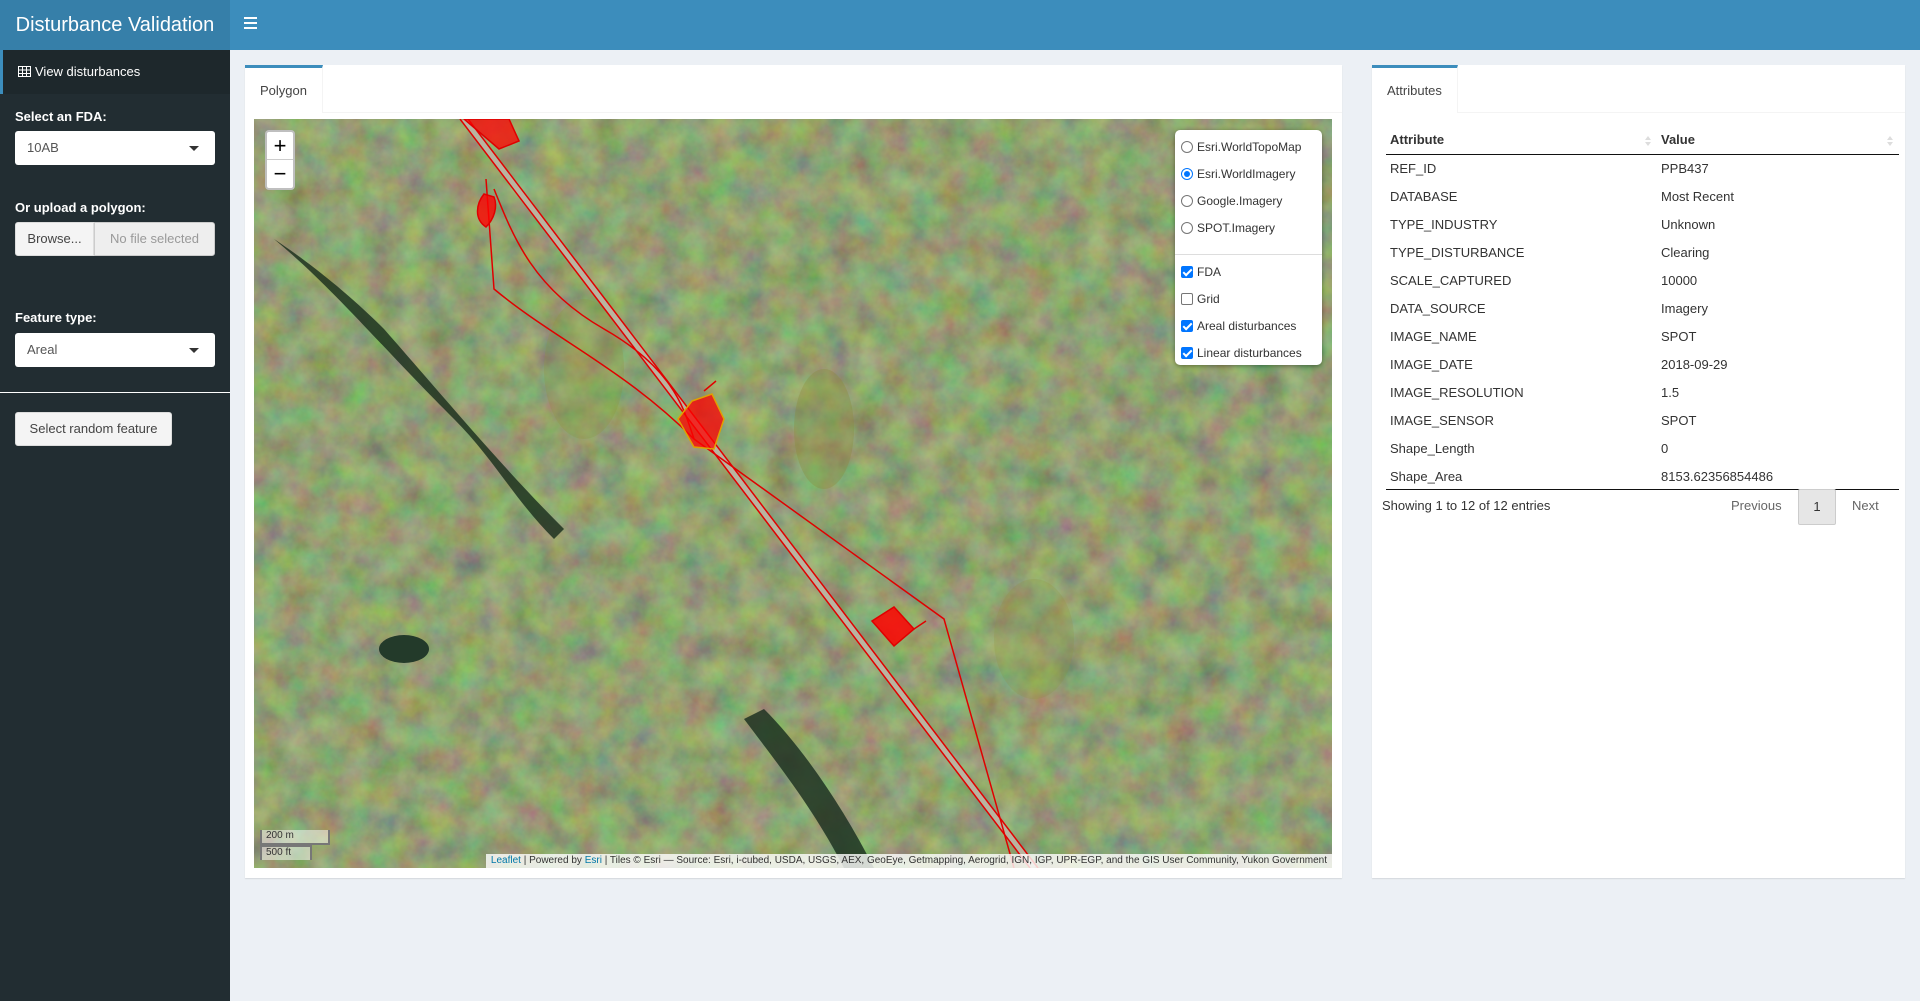  I want to click on fda-select: 10AB, so click(115, 148).